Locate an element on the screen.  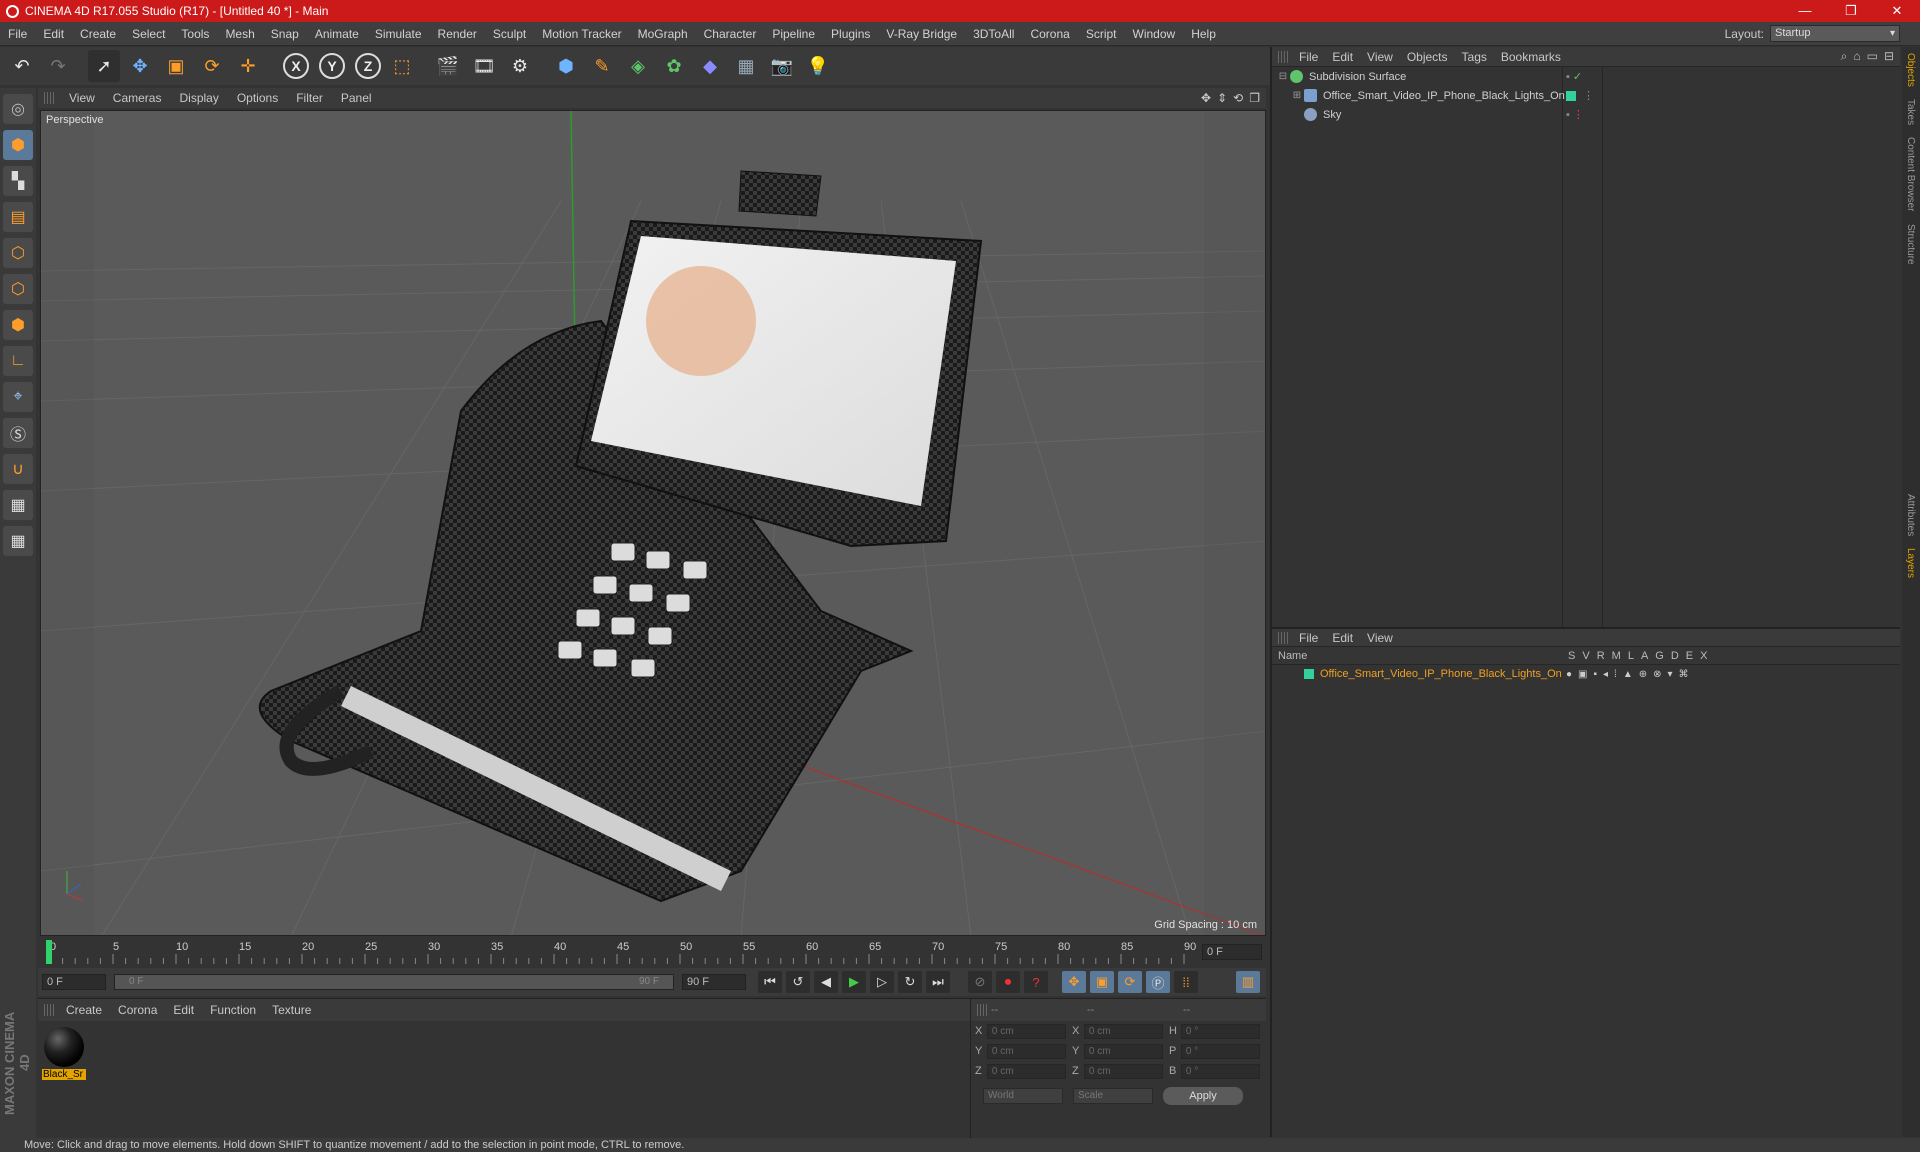
dolly-view-icon: ⇕ is located at coordinates (1222, 98).